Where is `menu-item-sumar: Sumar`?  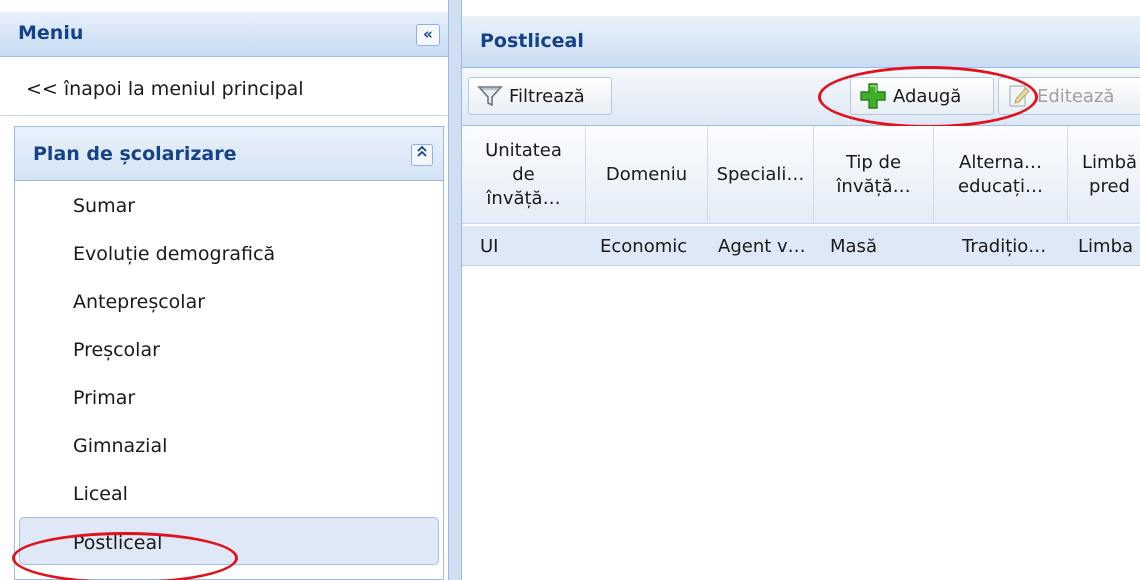
menu-item-sumar: Sumar is located at coordinates (229, 205).